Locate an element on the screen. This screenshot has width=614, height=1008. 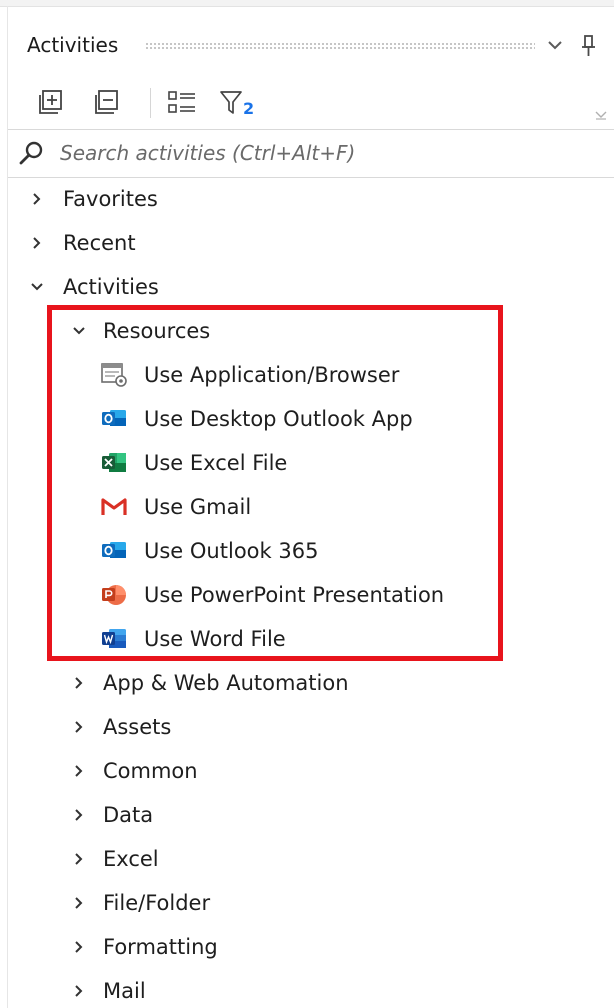
activity-label: Use Excel File is located at coordinates (216, 463).